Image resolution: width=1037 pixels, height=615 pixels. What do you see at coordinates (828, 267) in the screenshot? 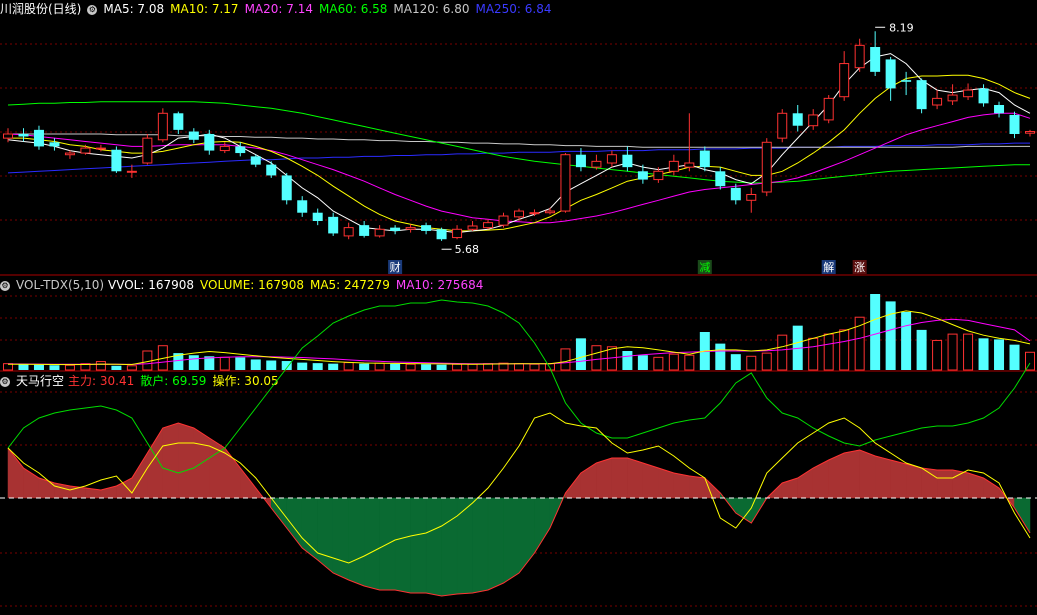
I see `event-marker-2: 解` at bounding box center [828, 267].